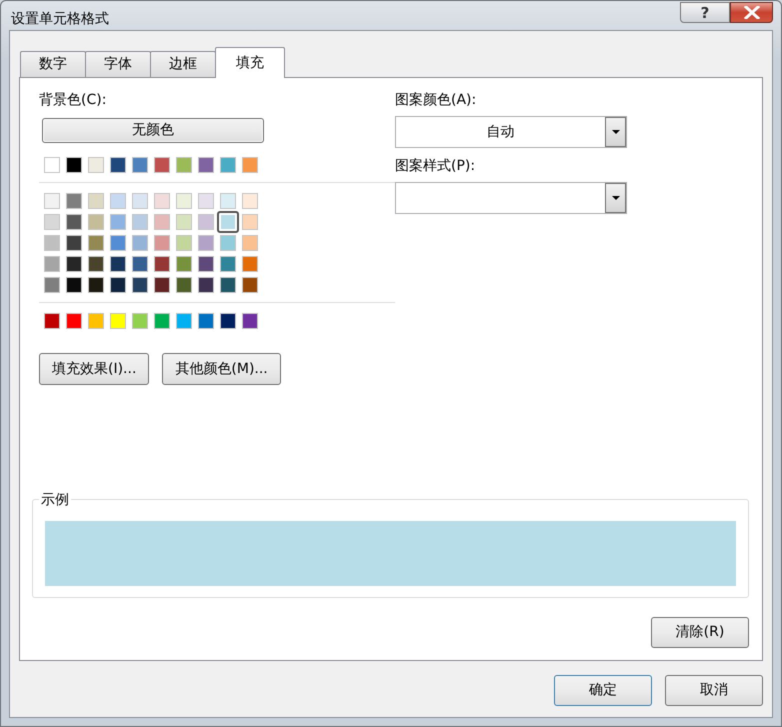 This screenshot has height=727, width=782. I want to click on window-title: 设置单元格格式, so click(59, 19).